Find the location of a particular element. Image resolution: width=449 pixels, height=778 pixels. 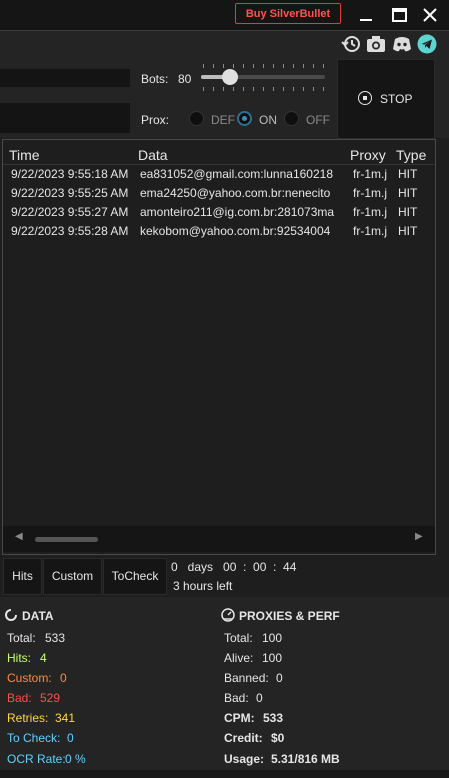

tab-tocheck: ToCheck is located at coordinates (135, 576).